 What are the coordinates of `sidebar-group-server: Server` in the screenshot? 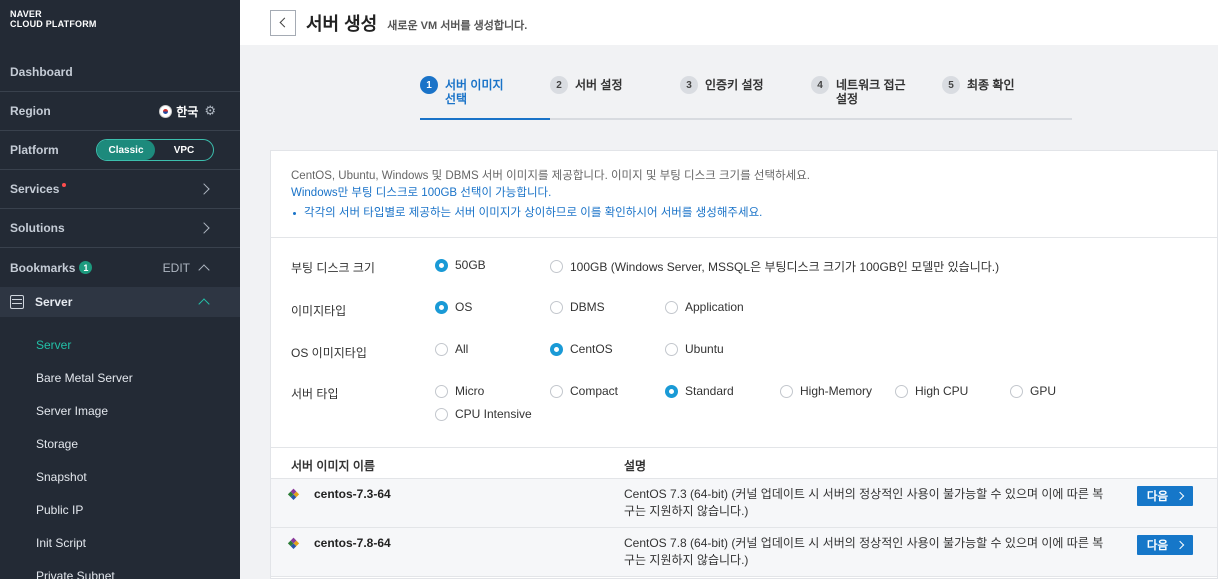 It's located at (120, 302).